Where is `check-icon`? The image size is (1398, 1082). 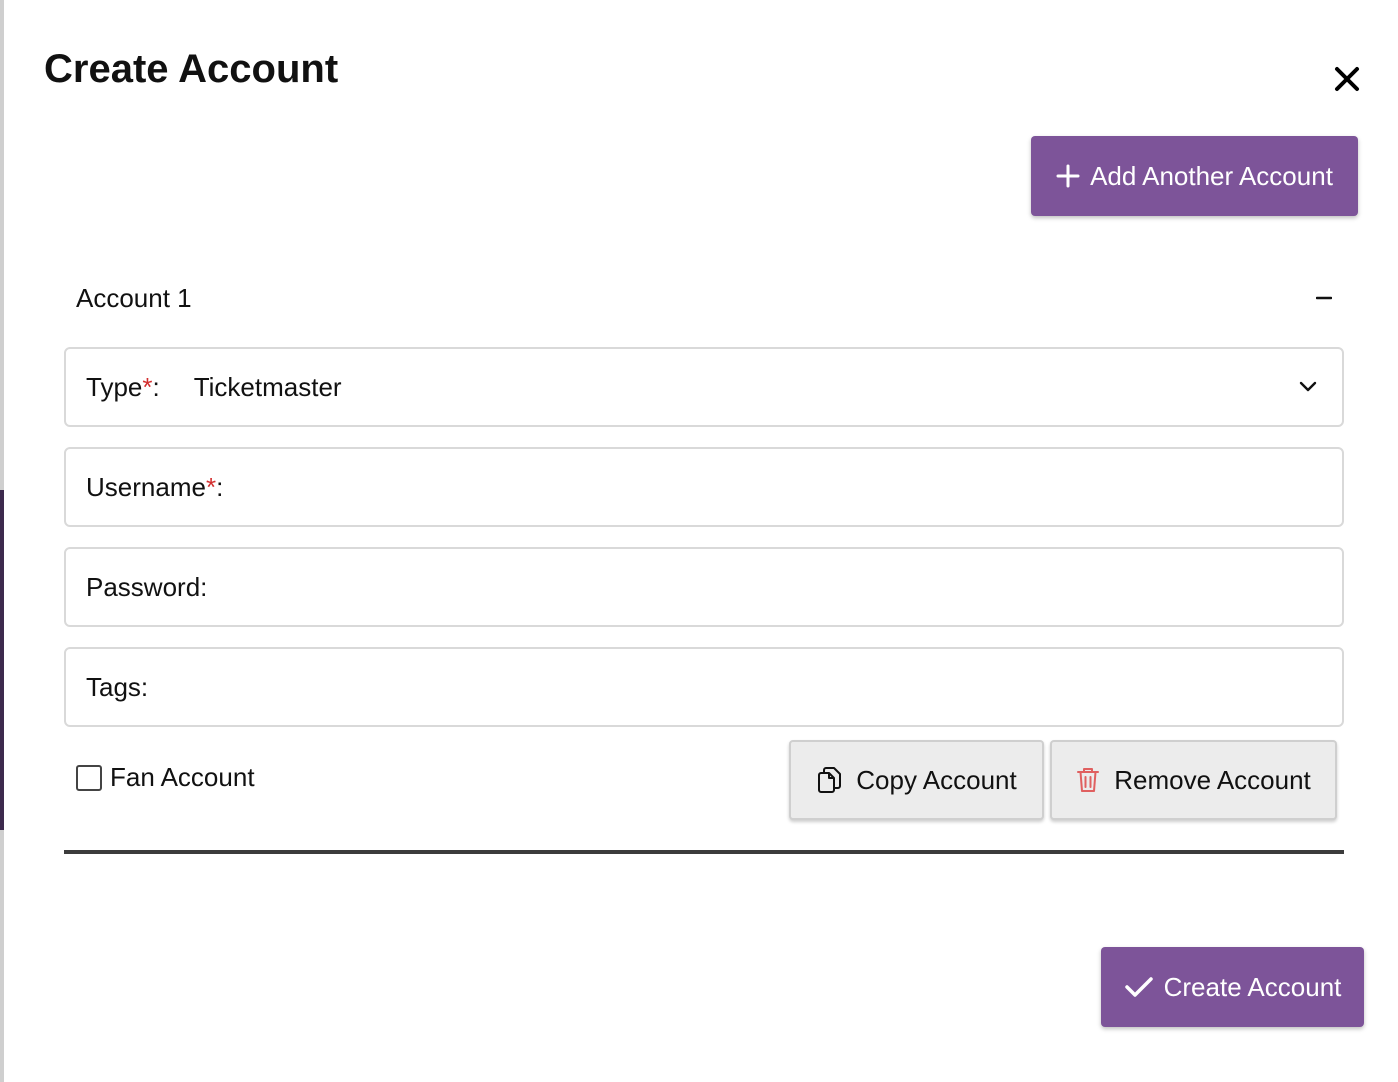
check-icon is located at coordinates (1138, 987).